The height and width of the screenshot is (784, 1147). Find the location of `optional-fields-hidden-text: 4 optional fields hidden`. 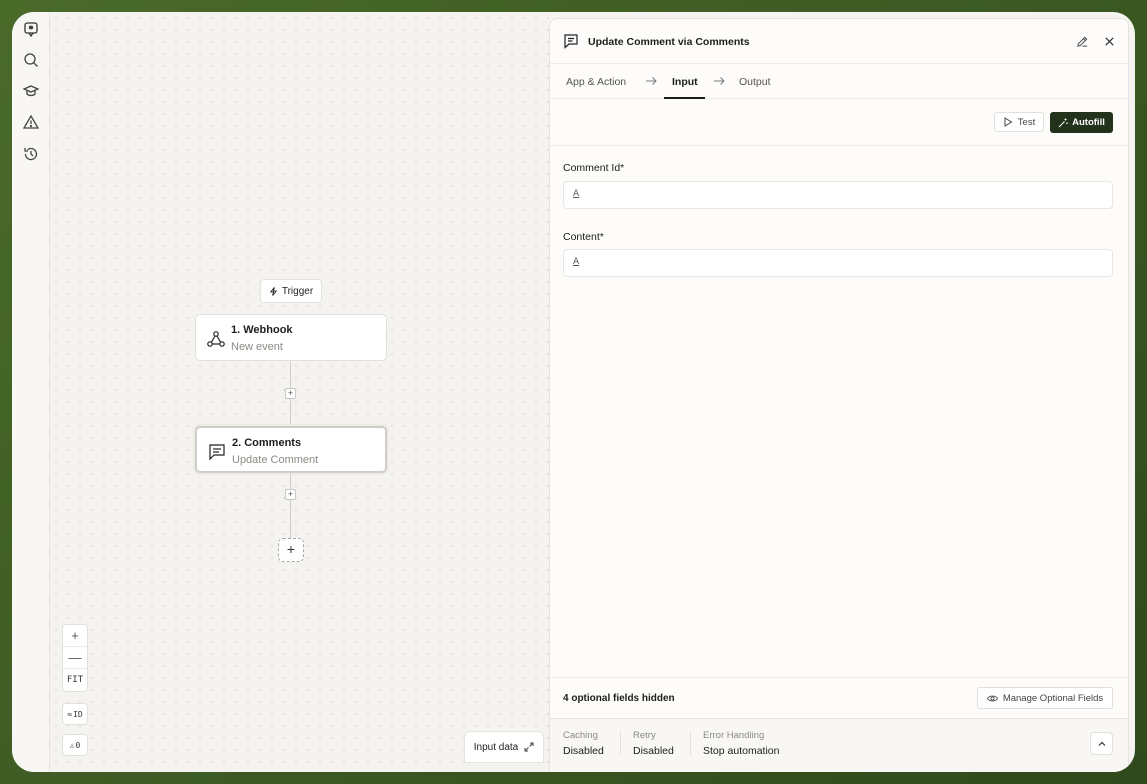

optional-fields-hidden-text: 4 optional fields hidden is located at coordinates (619, 698).